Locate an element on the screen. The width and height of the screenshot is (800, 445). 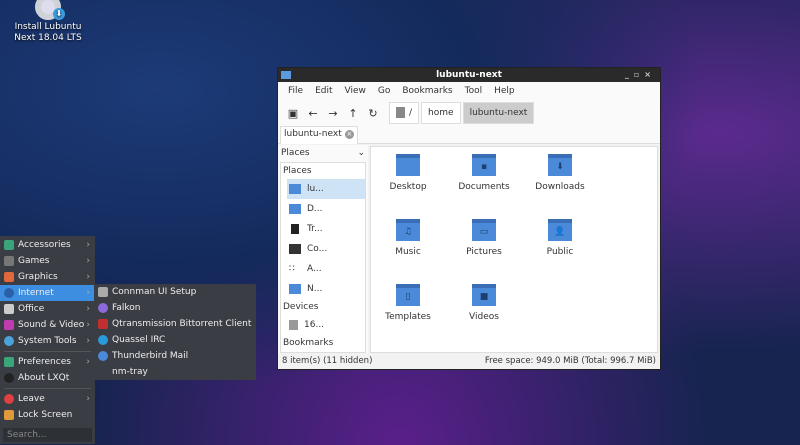
folder-icon: ▪ is located at coordinates (484, 165).